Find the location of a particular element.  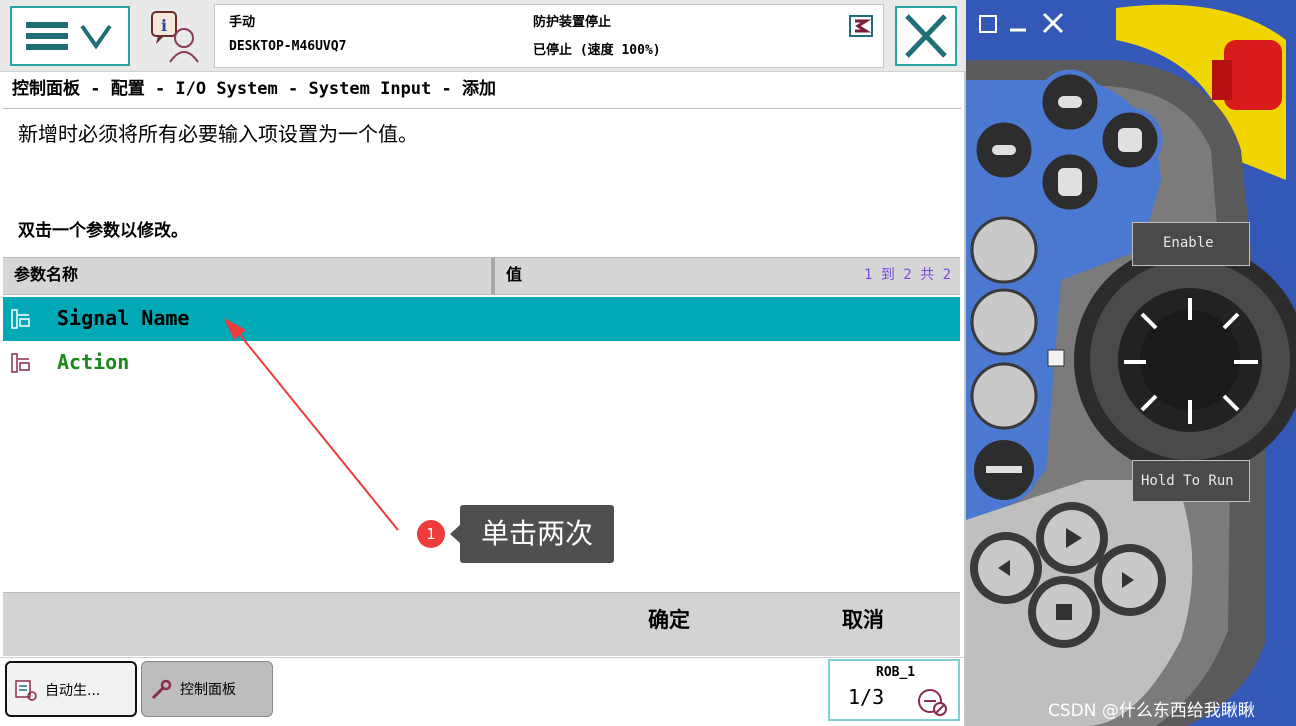

step-badge: 1 is located at coordinates (431, 534).